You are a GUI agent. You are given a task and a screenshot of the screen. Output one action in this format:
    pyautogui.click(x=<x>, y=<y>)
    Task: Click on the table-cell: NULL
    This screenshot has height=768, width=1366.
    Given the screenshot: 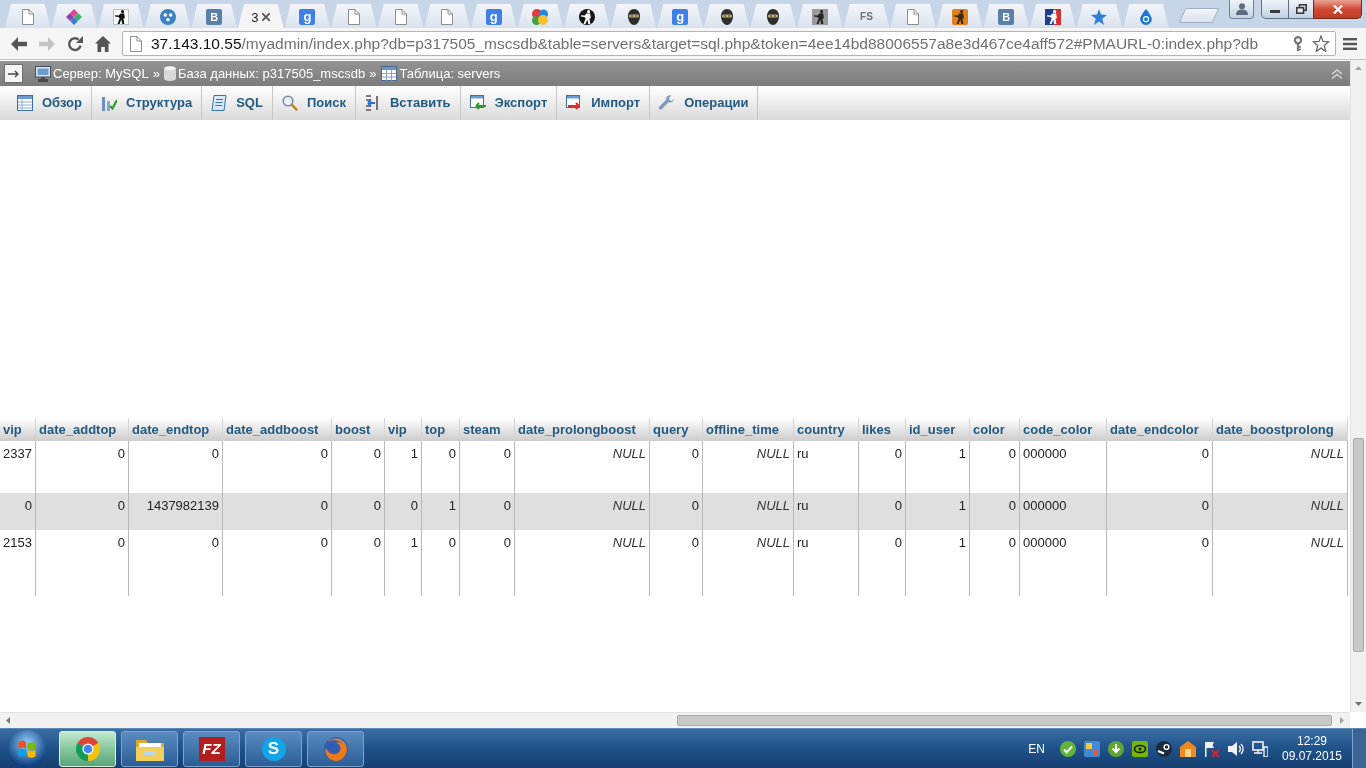 What is the action you would take?
    pyautogui.click(x=582, y=563)
    